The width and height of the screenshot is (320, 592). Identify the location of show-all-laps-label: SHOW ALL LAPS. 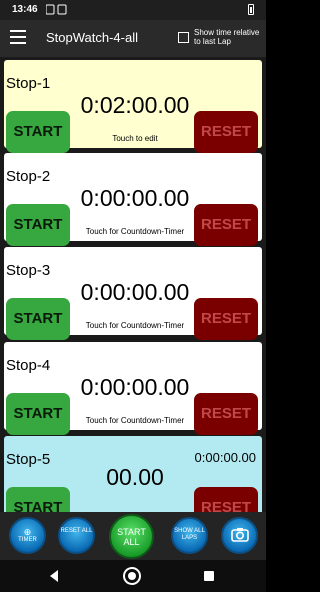
(189, 534).